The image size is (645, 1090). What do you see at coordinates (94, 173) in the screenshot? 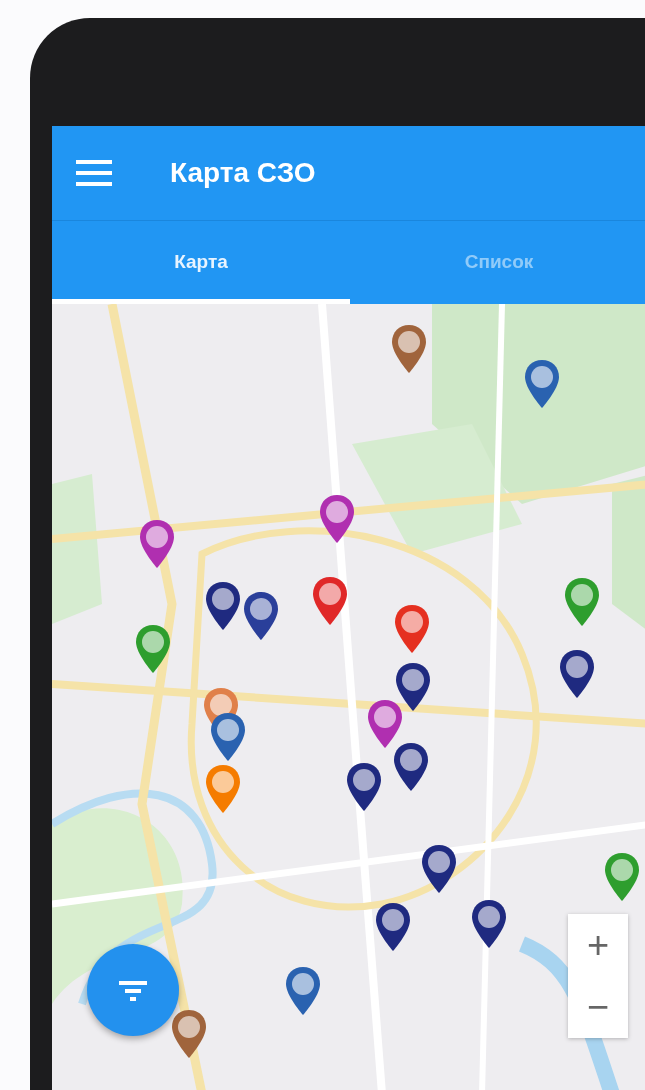
I see `menu-icon` at bounding box center [94, 173].